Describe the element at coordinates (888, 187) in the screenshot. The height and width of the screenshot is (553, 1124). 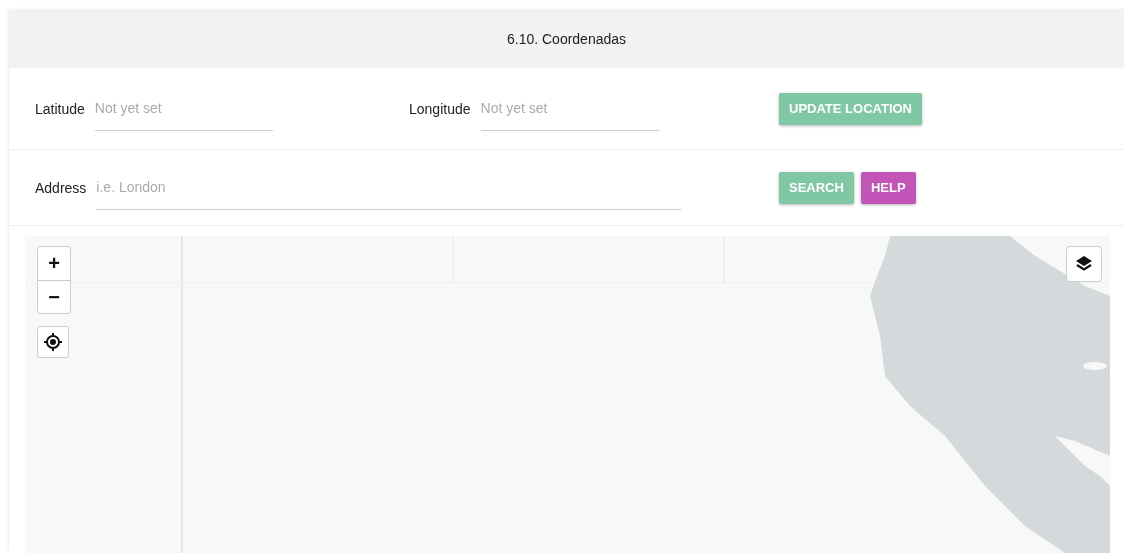
I see `action-button: HELP` at that location.